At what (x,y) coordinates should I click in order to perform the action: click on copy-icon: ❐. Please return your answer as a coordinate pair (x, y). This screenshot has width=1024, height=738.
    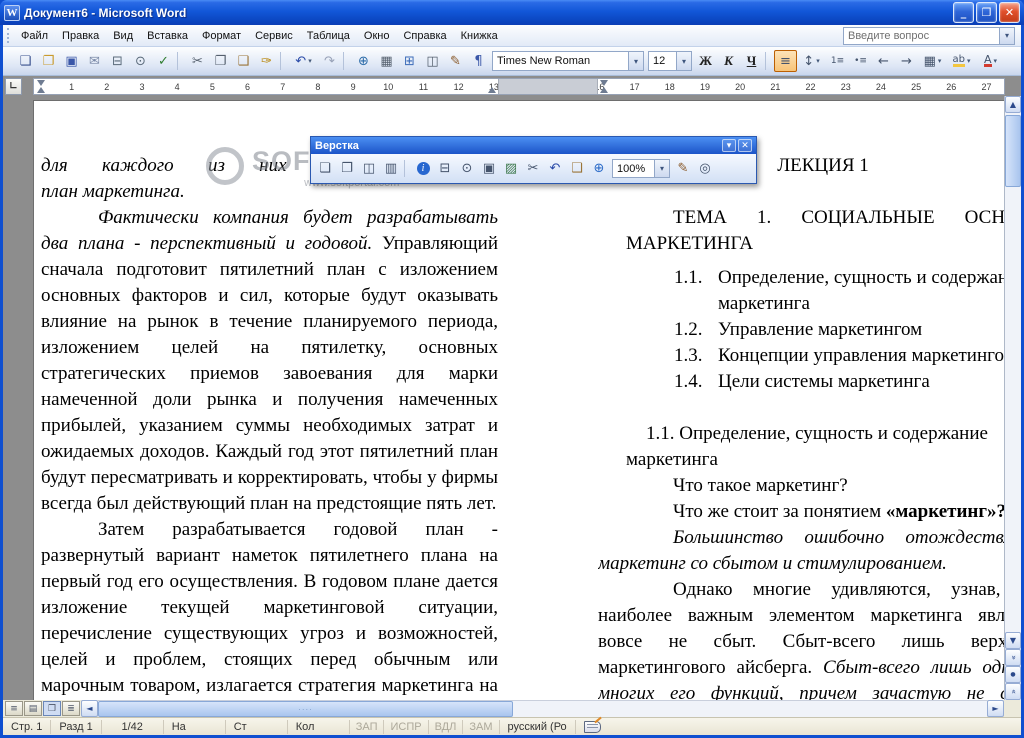
    Looking at the image, I should click on (220, 61).